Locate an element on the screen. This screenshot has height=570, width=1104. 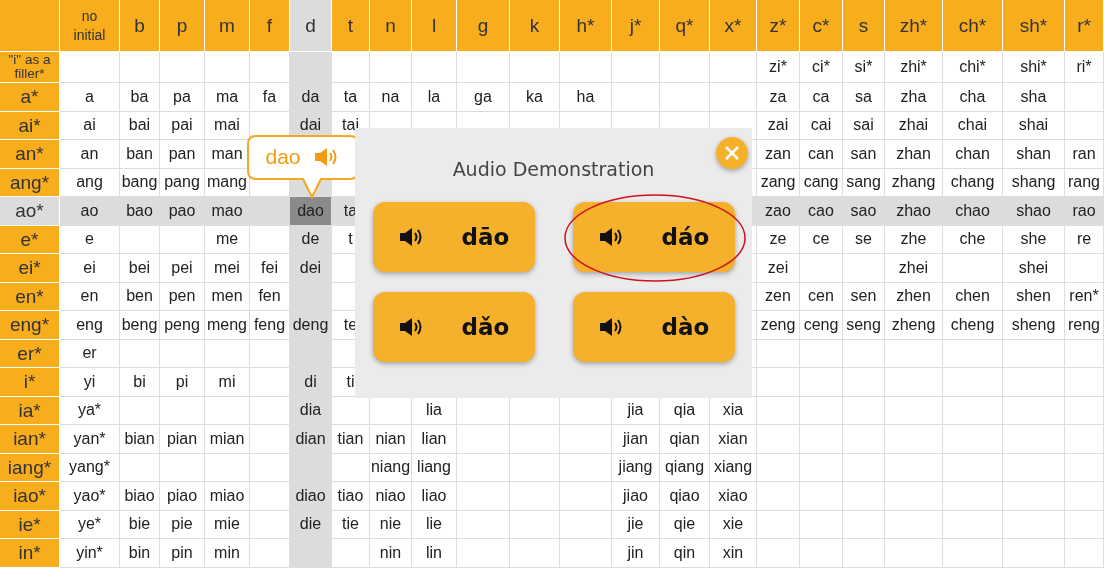
syllable-cell: se is located at coordinates (864, 239).